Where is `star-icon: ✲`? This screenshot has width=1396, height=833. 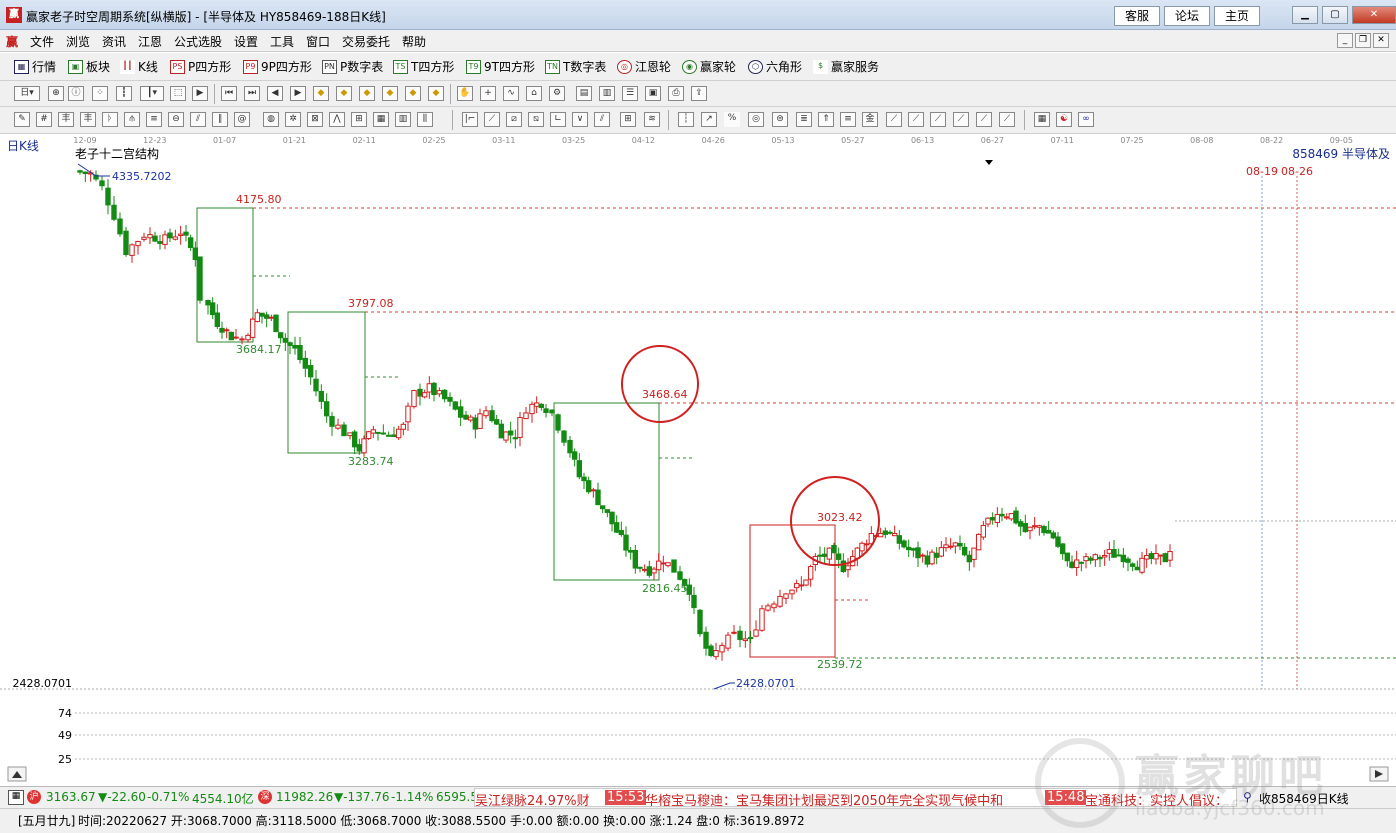
star-icon: ✲ is located at coordinates (293, 119).